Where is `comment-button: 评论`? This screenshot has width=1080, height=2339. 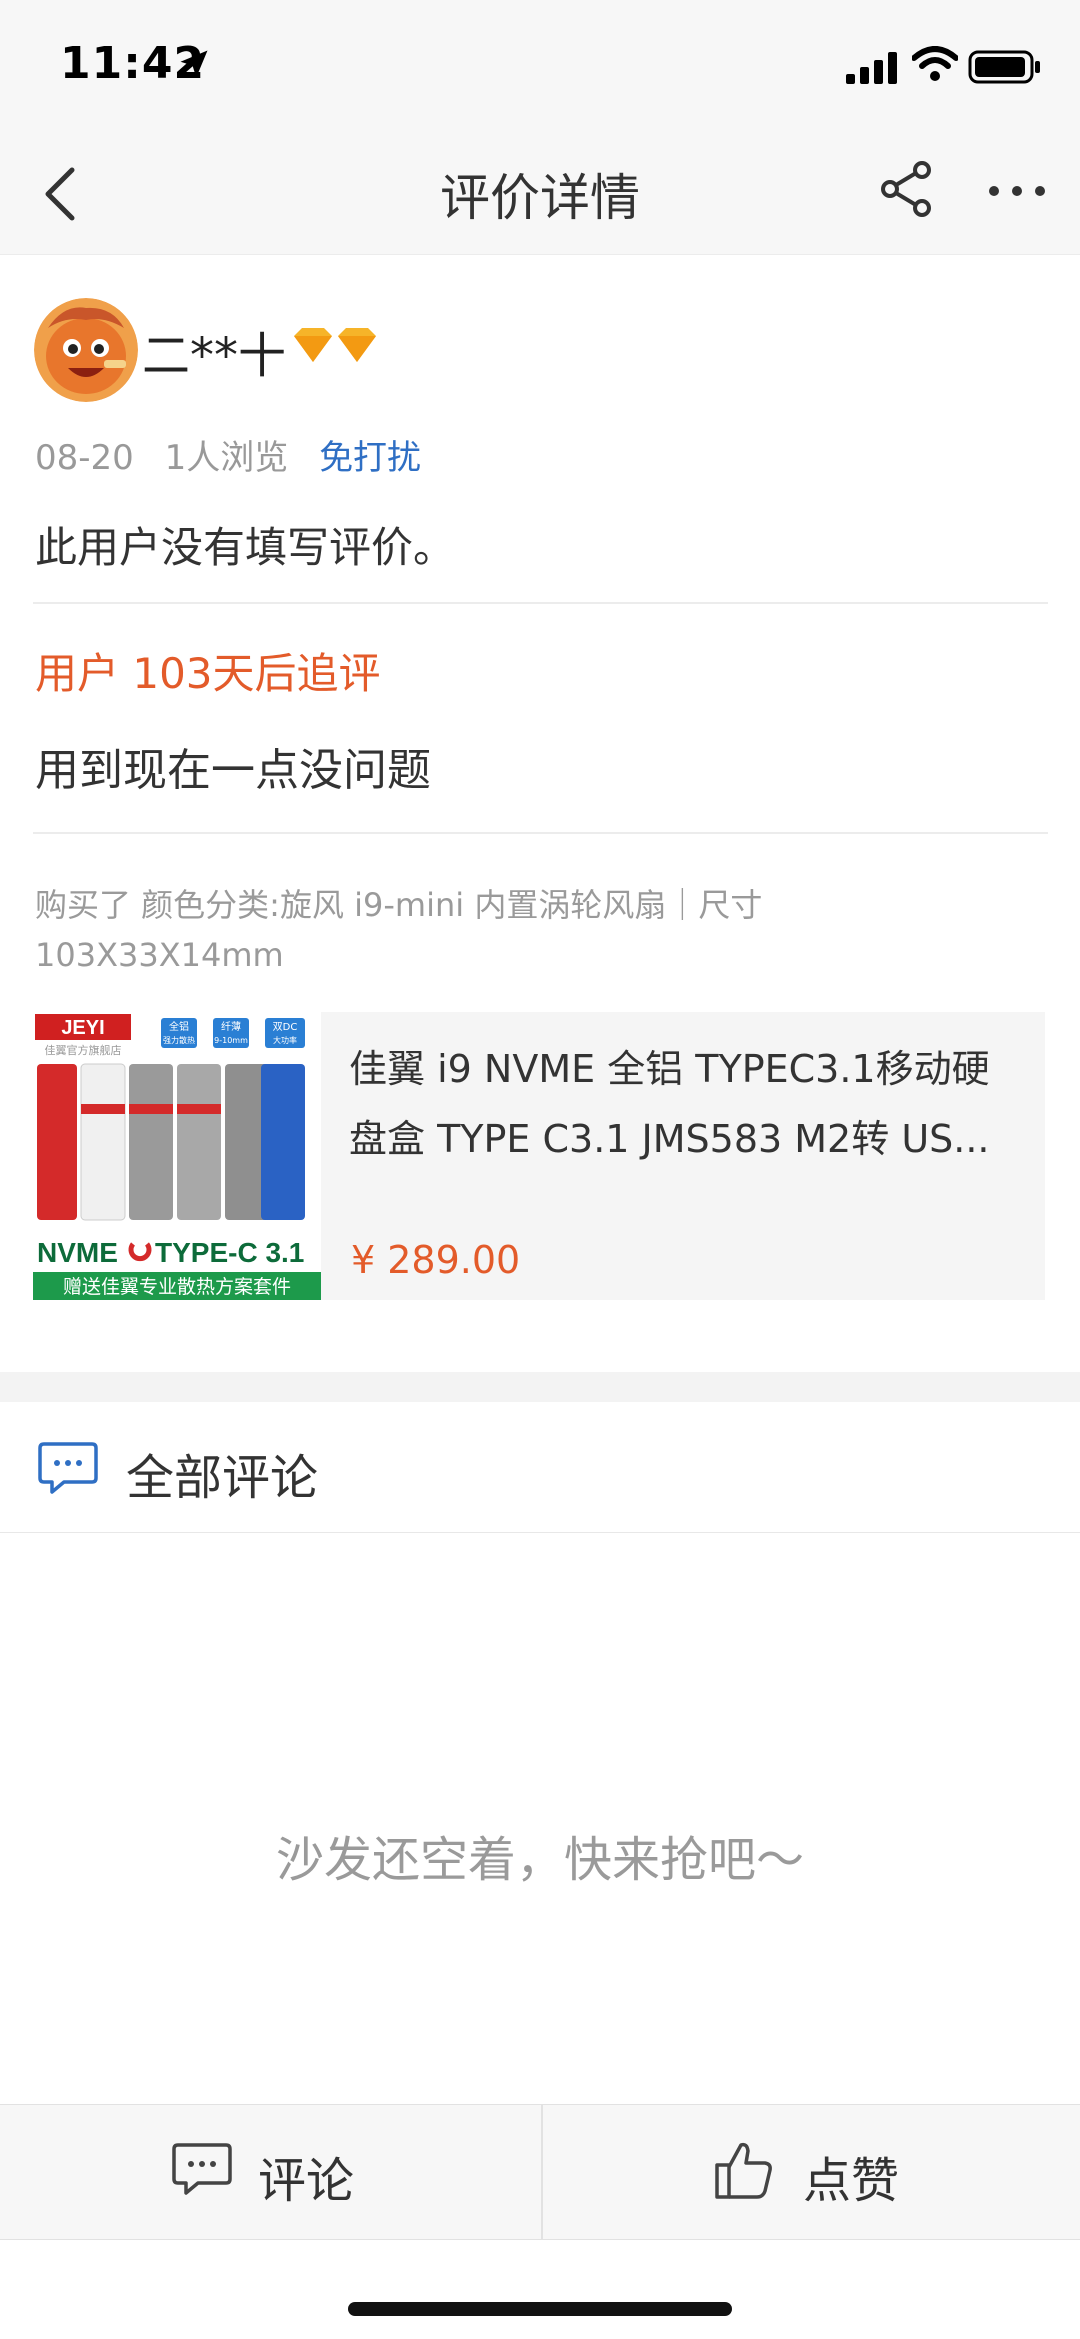
comment-button: 评论 is located at coordinates (270, 2172).